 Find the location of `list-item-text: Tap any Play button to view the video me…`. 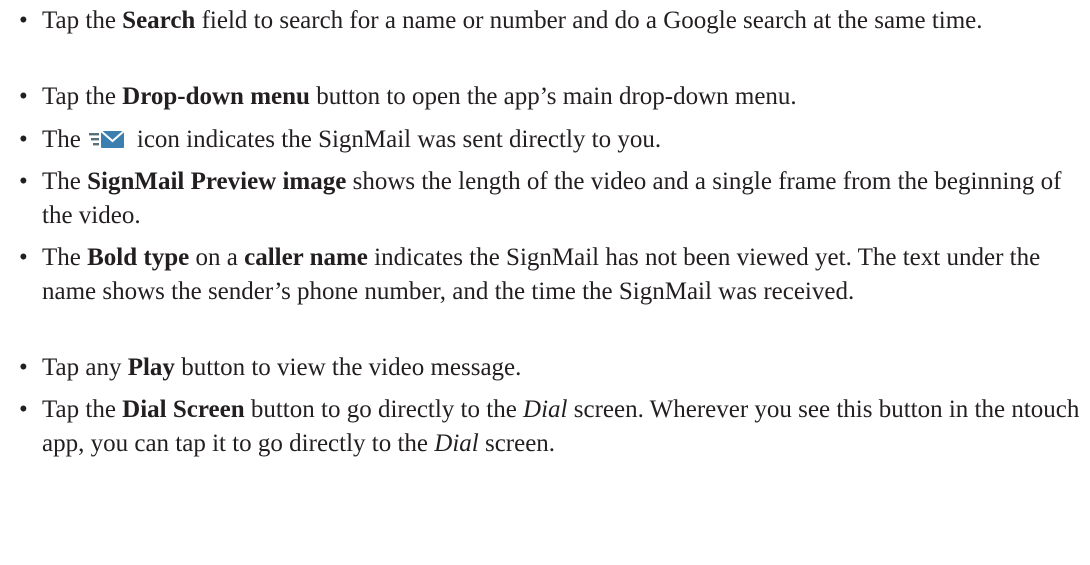

list-item-text: Tap any Play button to view the video me… is located at coordinates (282, 367).